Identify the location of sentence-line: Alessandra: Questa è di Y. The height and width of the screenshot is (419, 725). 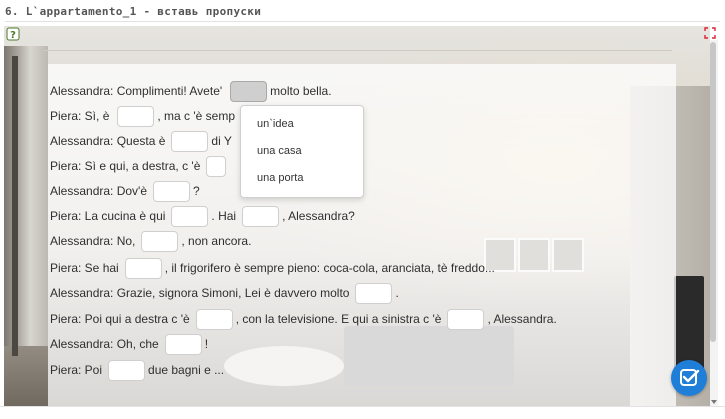
(141, 141).